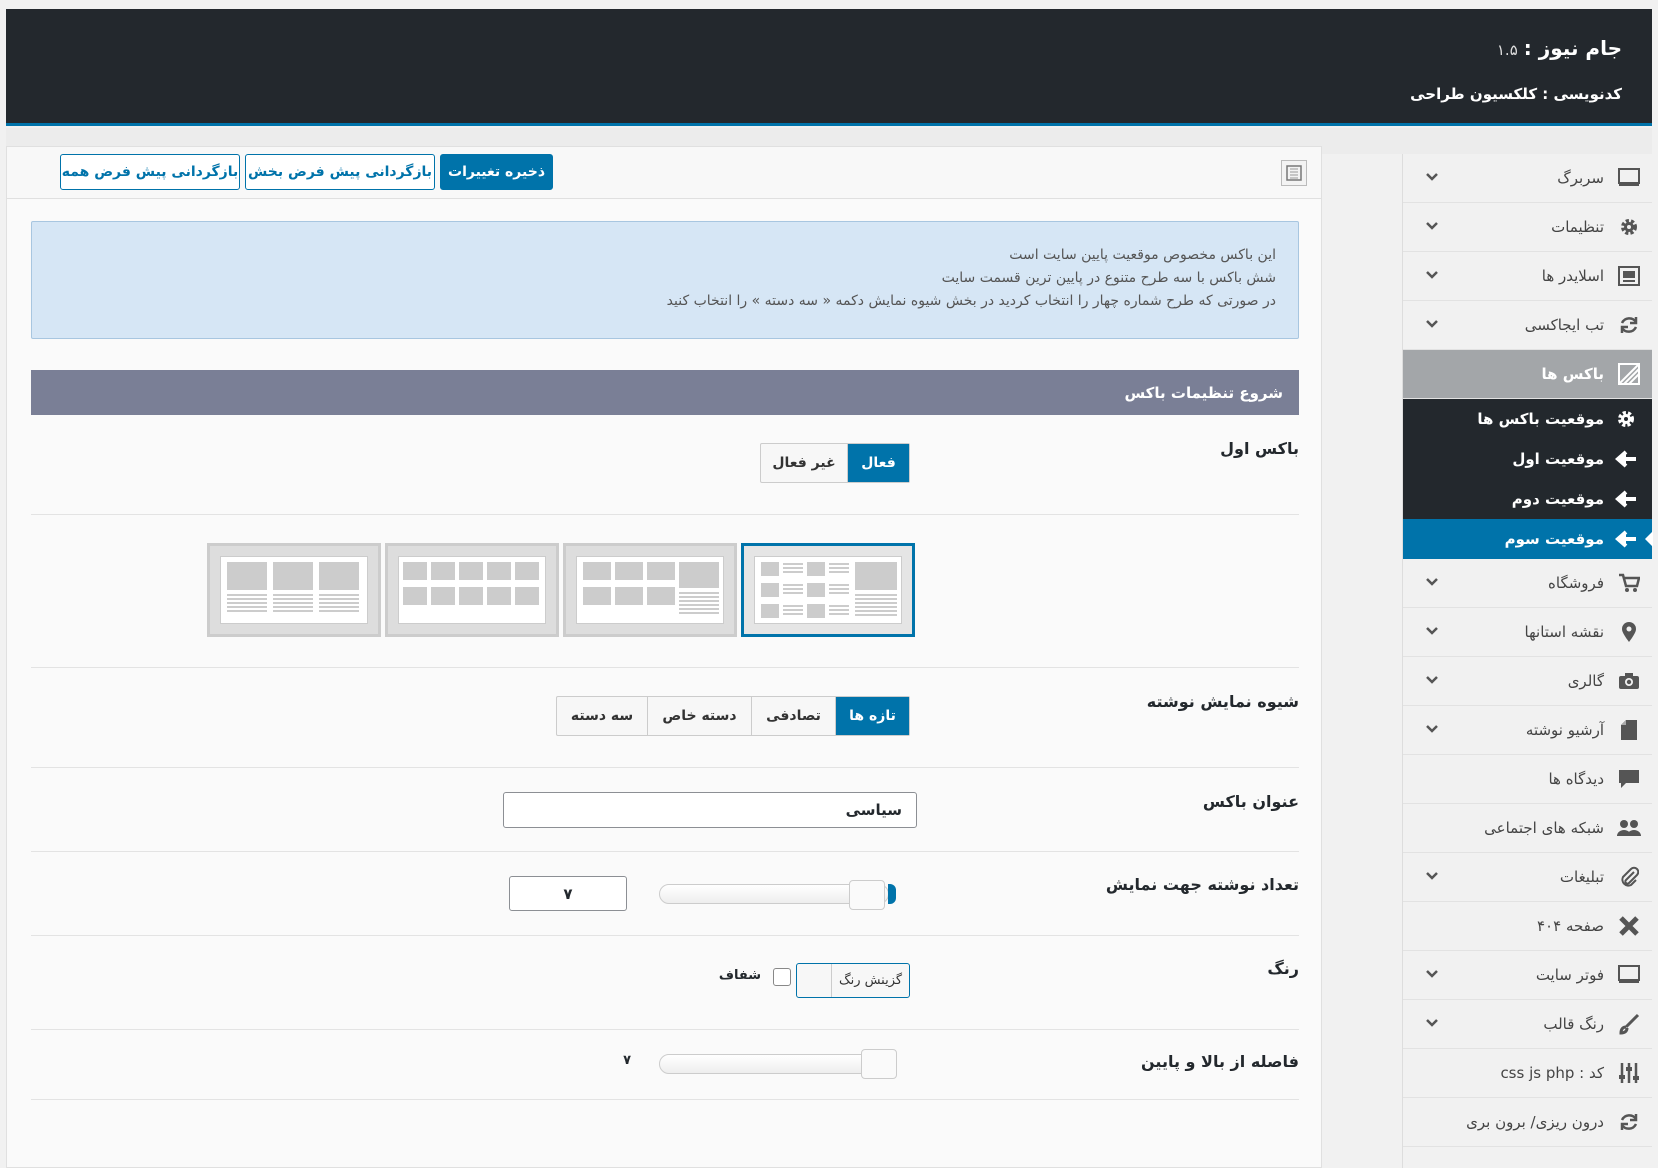 The height and width of the screenshot is (1168, 1658). Describe the element at coordinates (1564, 632) in the screenshot. I see `sidebar-item-label: نقشه استانها` at that location.